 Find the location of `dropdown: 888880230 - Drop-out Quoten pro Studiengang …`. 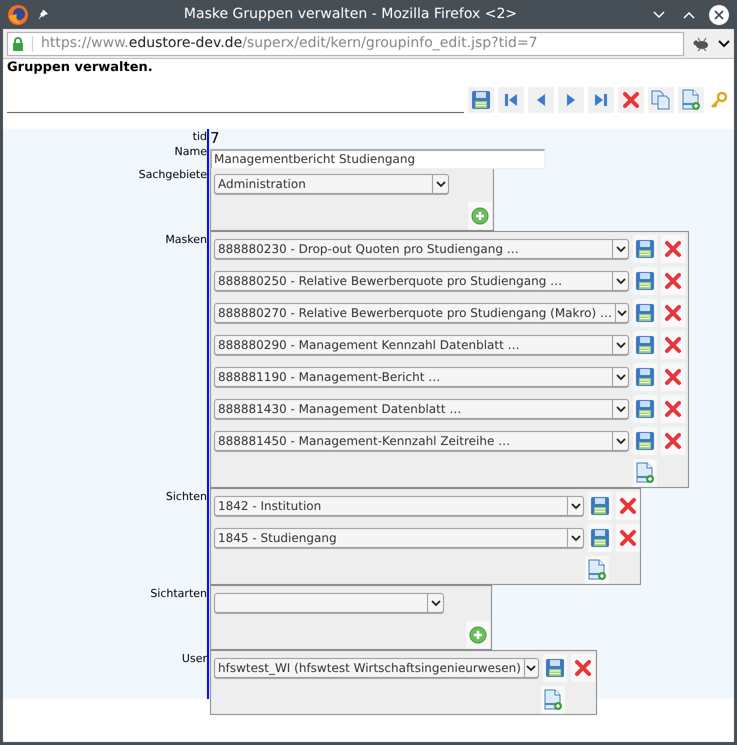

dropdown: 888880230 - Drop-out Quoten pro Studiengang … is located at coordinates (421, 249).